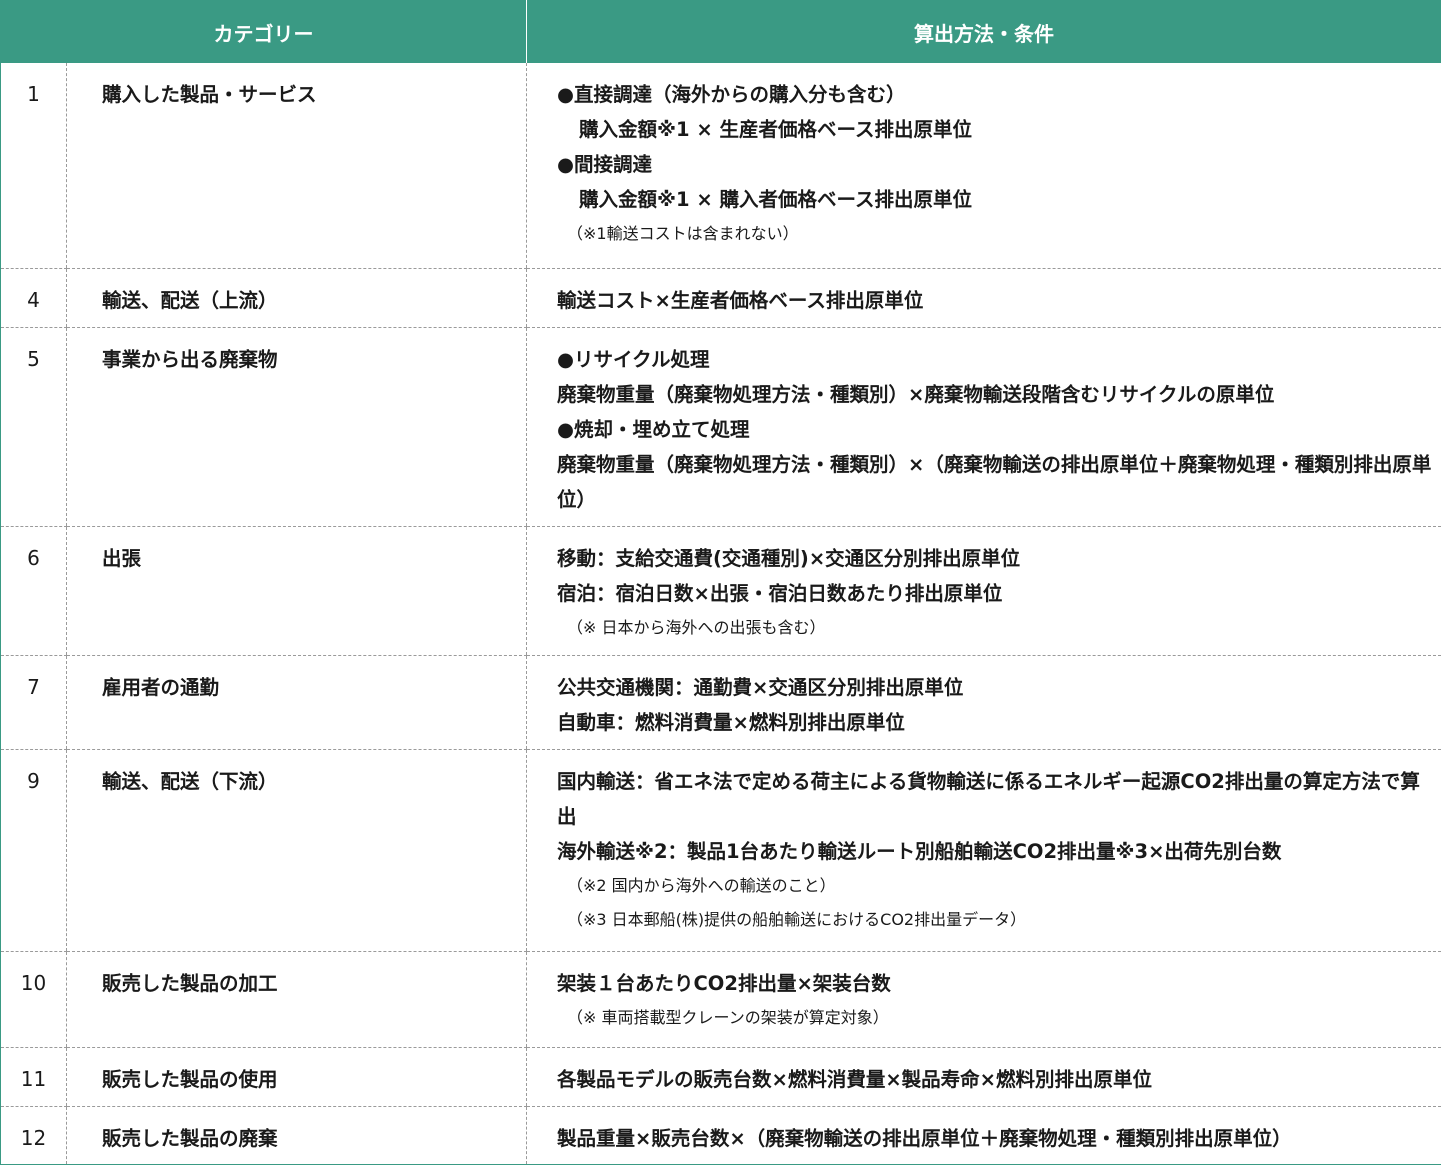 Image resolution: width=1441 pixels, height=1165 pixels. I want to click on table-row: 4 輸送、配送（上流） 輸送コスト×生産者価格ベース排出原単位, so click(720, 298).